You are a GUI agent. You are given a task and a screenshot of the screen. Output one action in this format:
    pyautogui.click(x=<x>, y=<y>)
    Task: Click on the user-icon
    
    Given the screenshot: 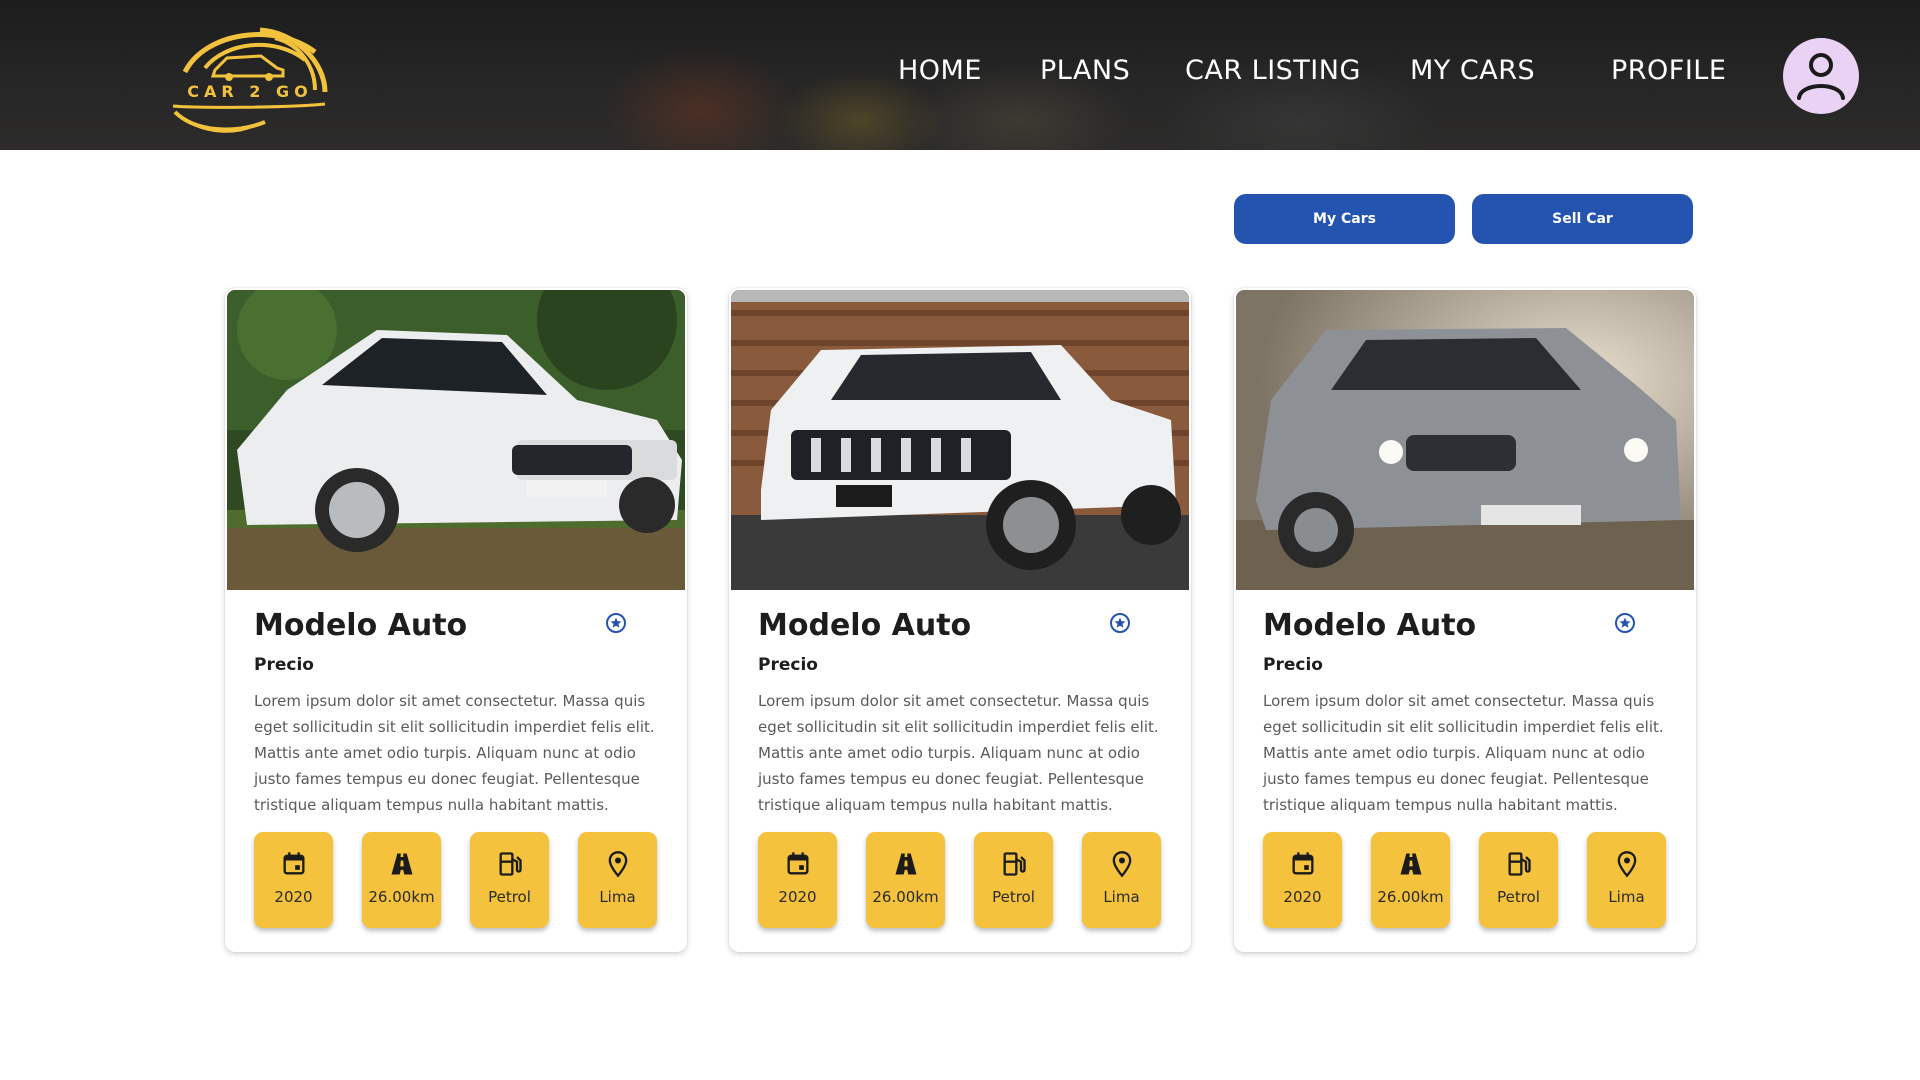 What is the action you would take?
    pyautogui.click(x=1821, y=76)
    